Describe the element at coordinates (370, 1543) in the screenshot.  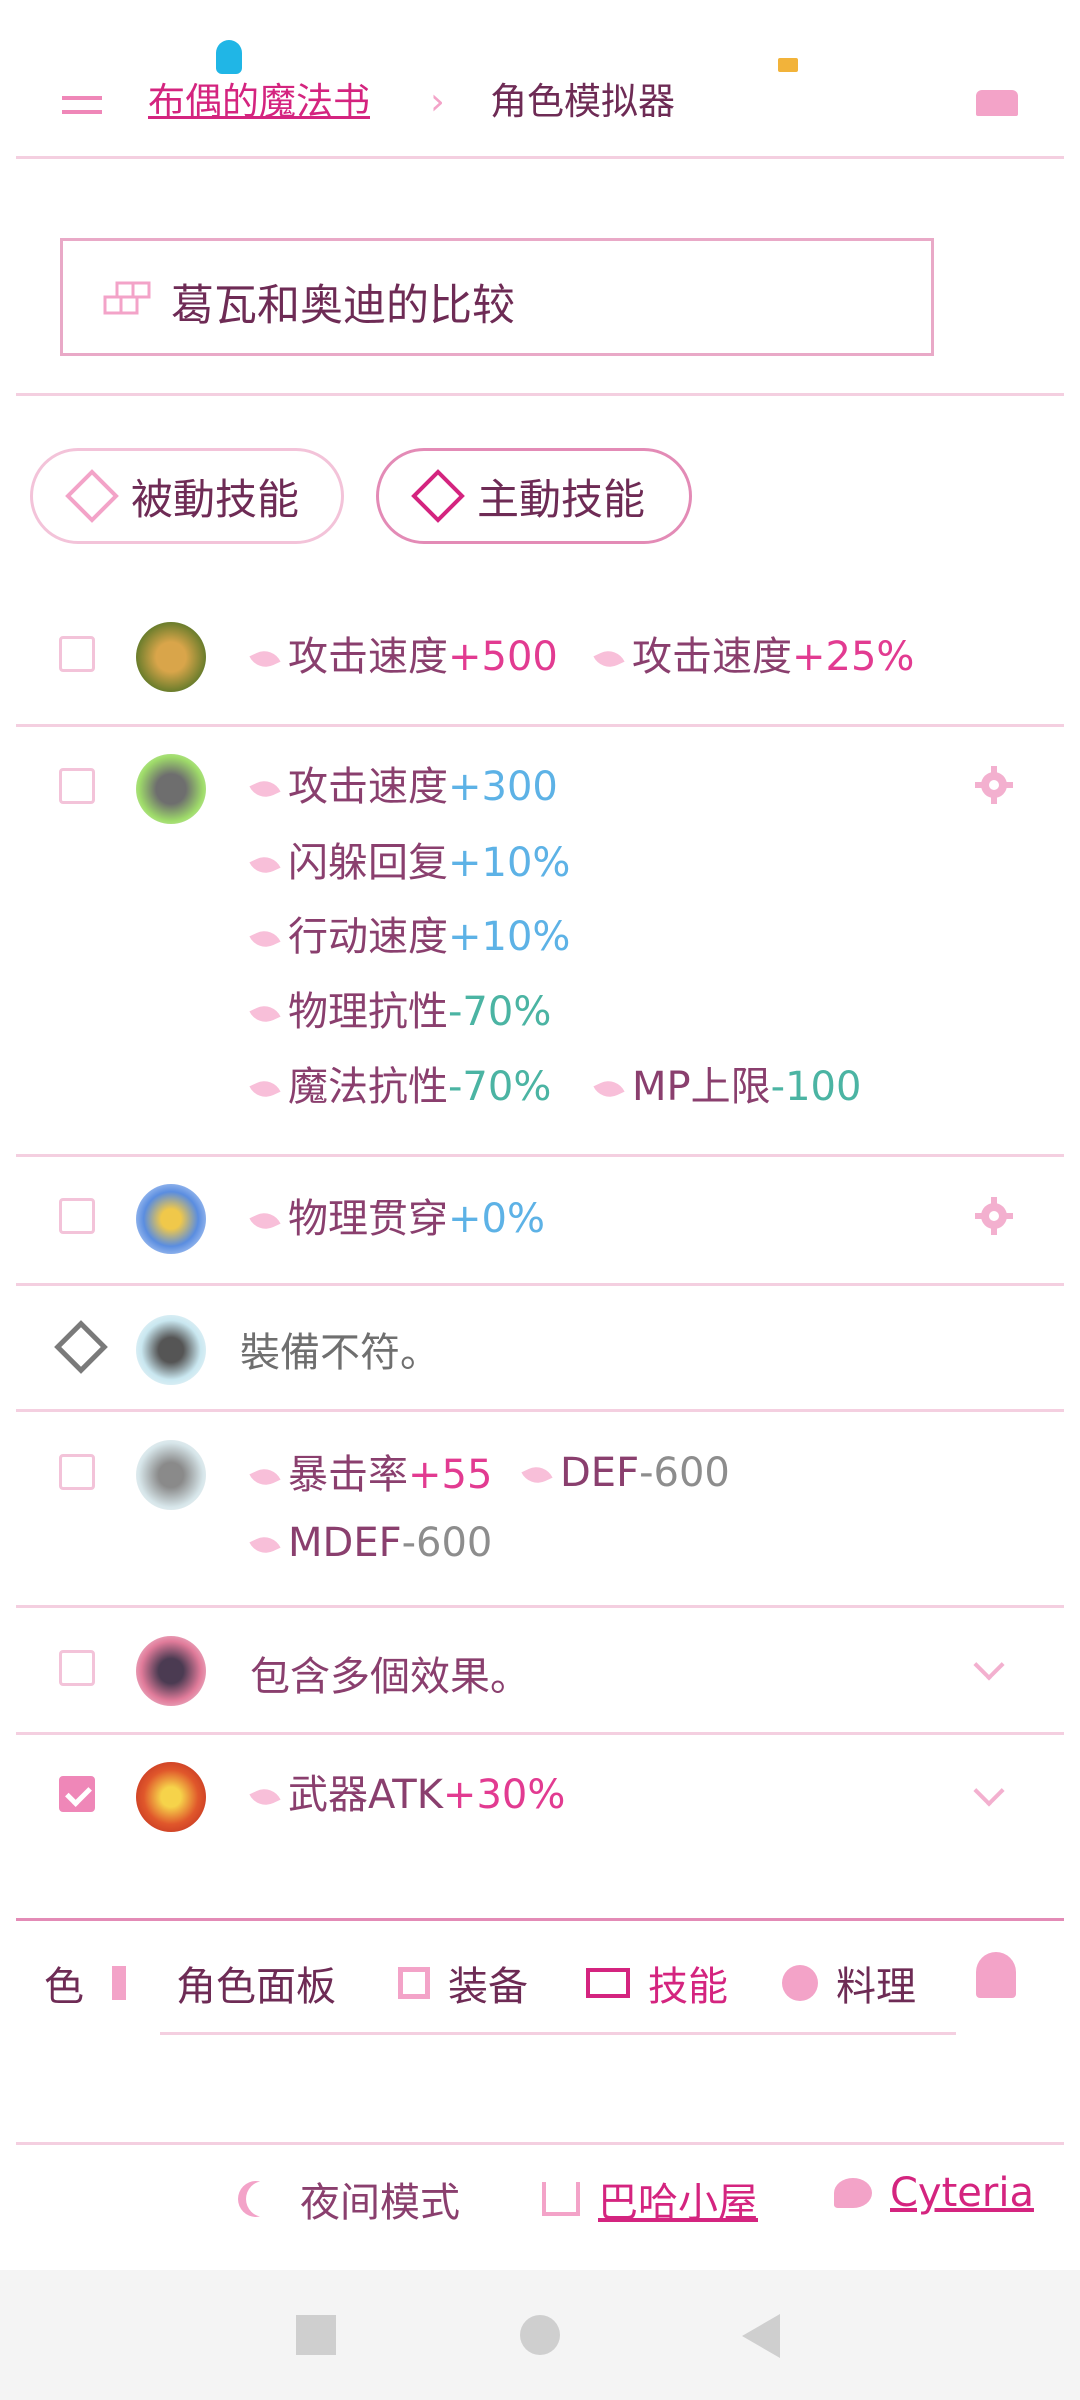
I see `effect-item: MDEF-600` at that location.